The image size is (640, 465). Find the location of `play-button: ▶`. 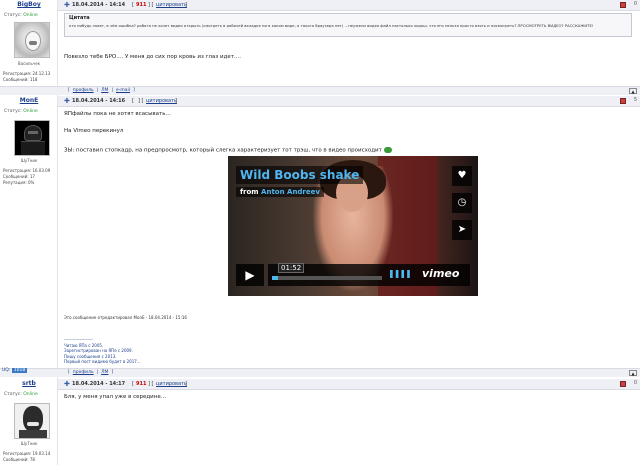

play-button: ▶ is located at coordinates (250, 275).